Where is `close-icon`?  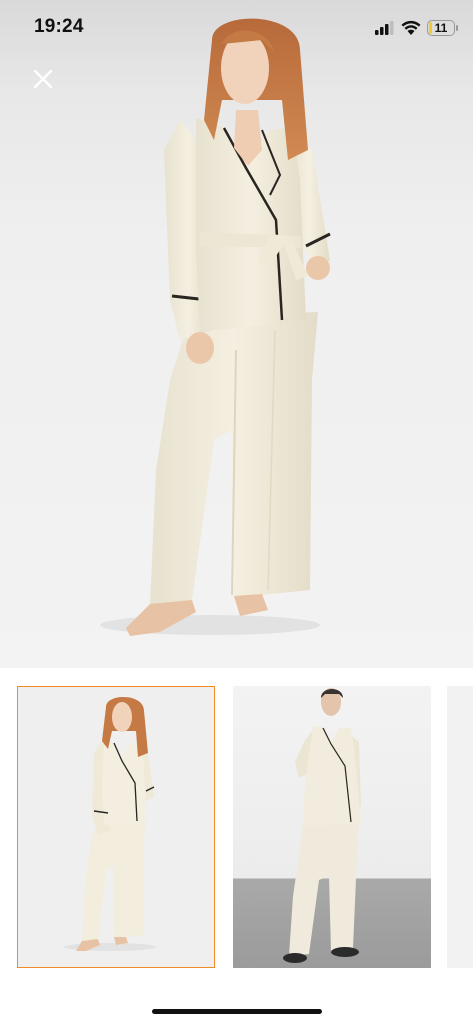 close-icon is located at coordinates (43, 79).